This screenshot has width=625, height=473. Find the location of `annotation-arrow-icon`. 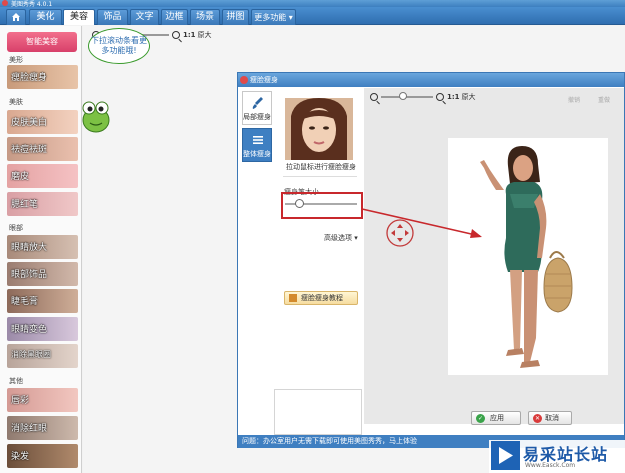

annotation-arrow-icon is located at coordinates (421, 223).